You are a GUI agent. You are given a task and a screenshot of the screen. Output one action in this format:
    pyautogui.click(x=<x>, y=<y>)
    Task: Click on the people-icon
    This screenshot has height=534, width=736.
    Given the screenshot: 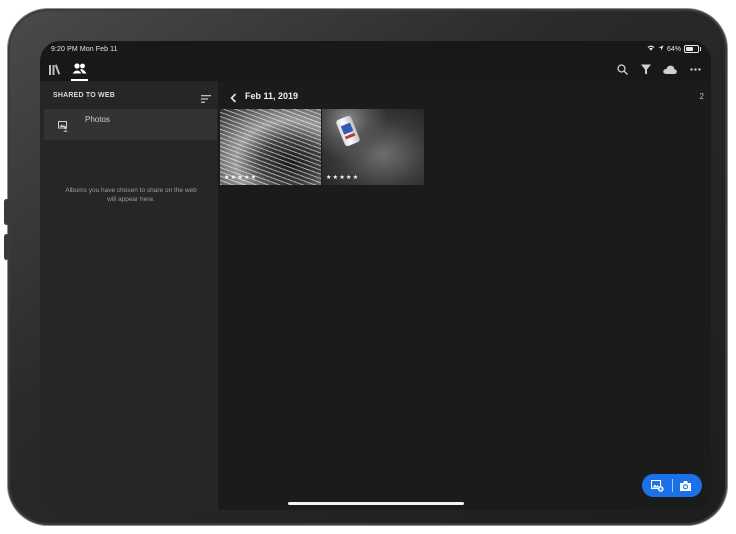 What is the action you would take?
    pyautogui.click(x=79, y=68)
    